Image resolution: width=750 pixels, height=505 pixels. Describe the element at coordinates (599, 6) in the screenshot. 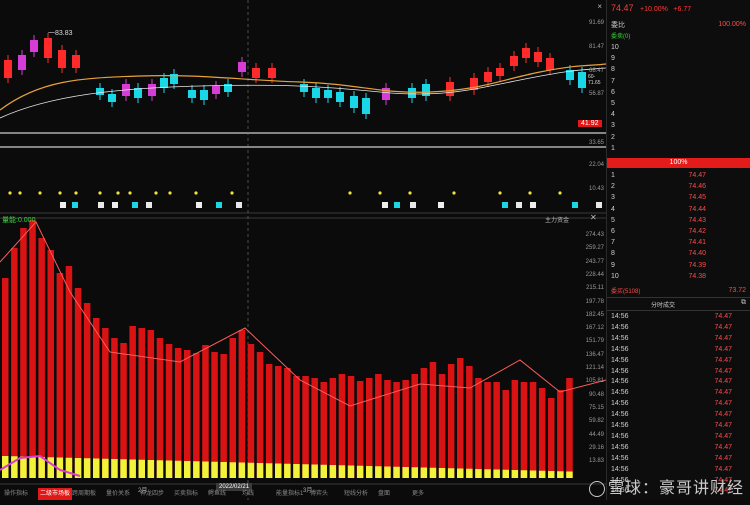

I see `close-icon: ×` at that location.